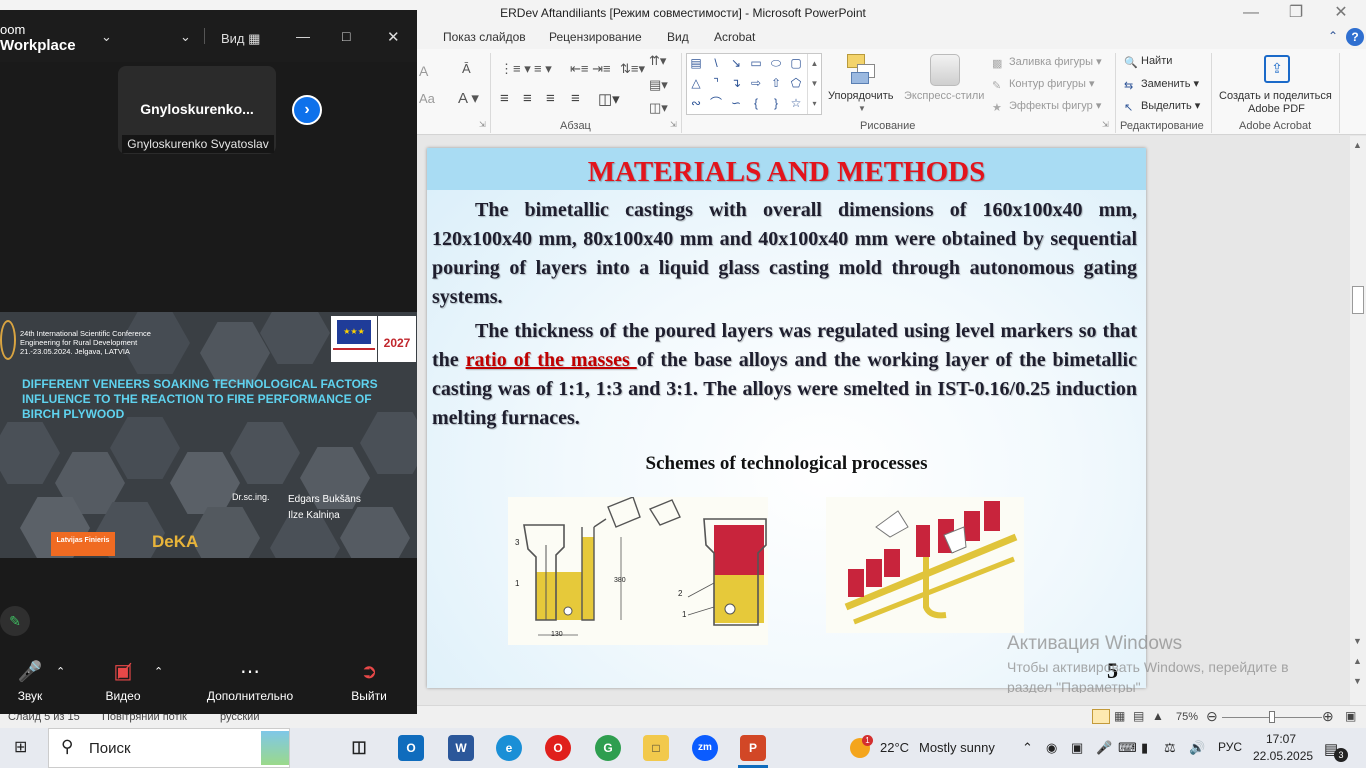  What do you see at coordinates (346, 36) in the screenshot?
I see `maximize-button: □` at bounding box center [346, 36].